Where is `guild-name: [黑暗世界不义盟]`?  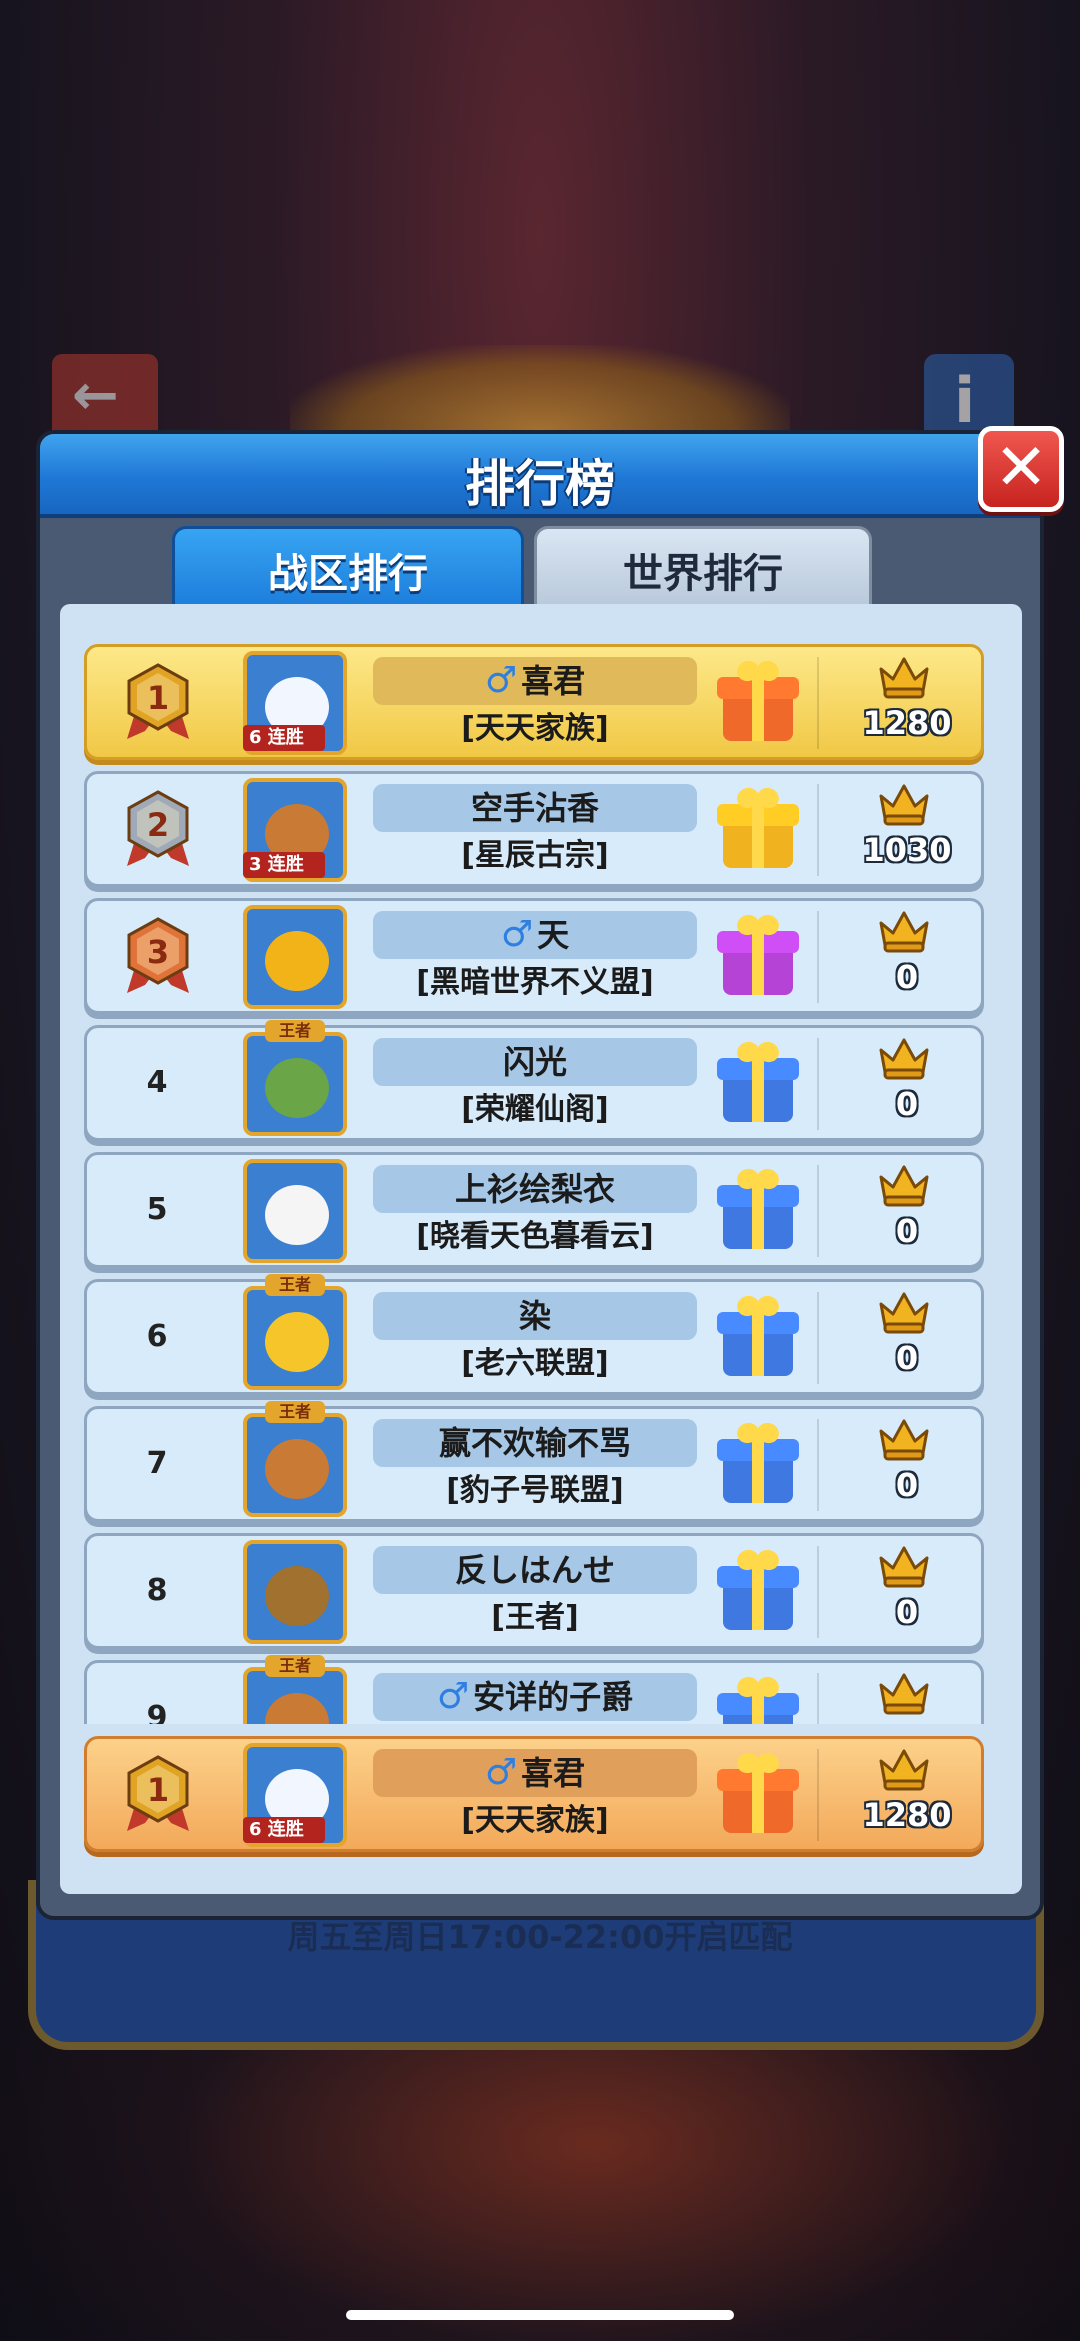
guild-name: [黑暗世界不义盟] is located at coordinates (535, 982).